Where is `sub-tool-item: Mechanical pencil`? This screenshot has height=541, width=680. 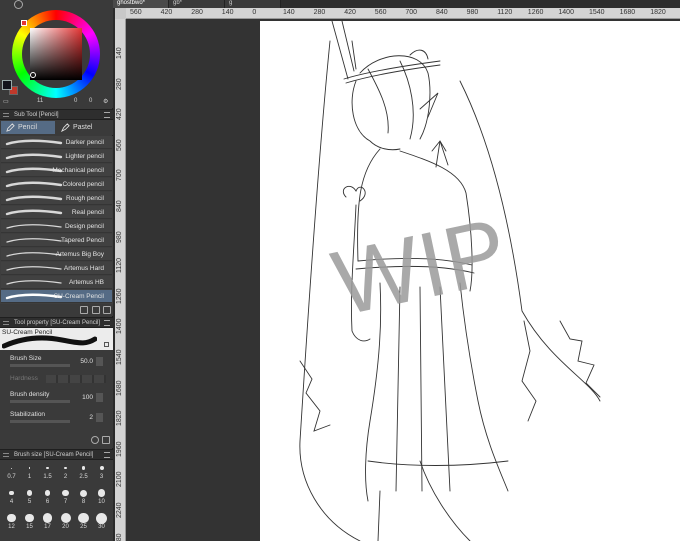 sub-tool-item: Mechanical pencil is located at coordinates (56, 170).